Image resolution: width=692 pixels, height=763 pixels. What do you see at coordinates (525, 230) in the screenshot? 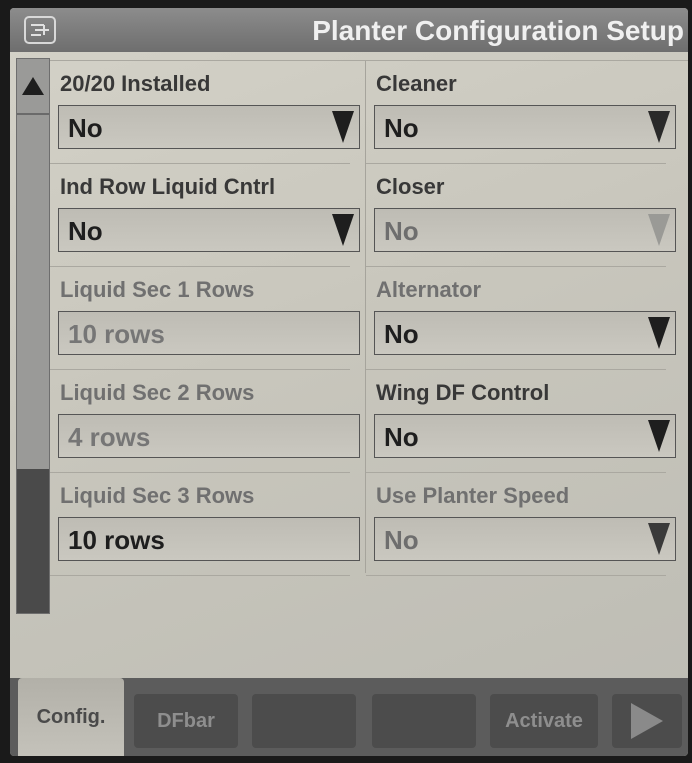
I see `closer-dropdown: No` at bounding box center [525, 230].